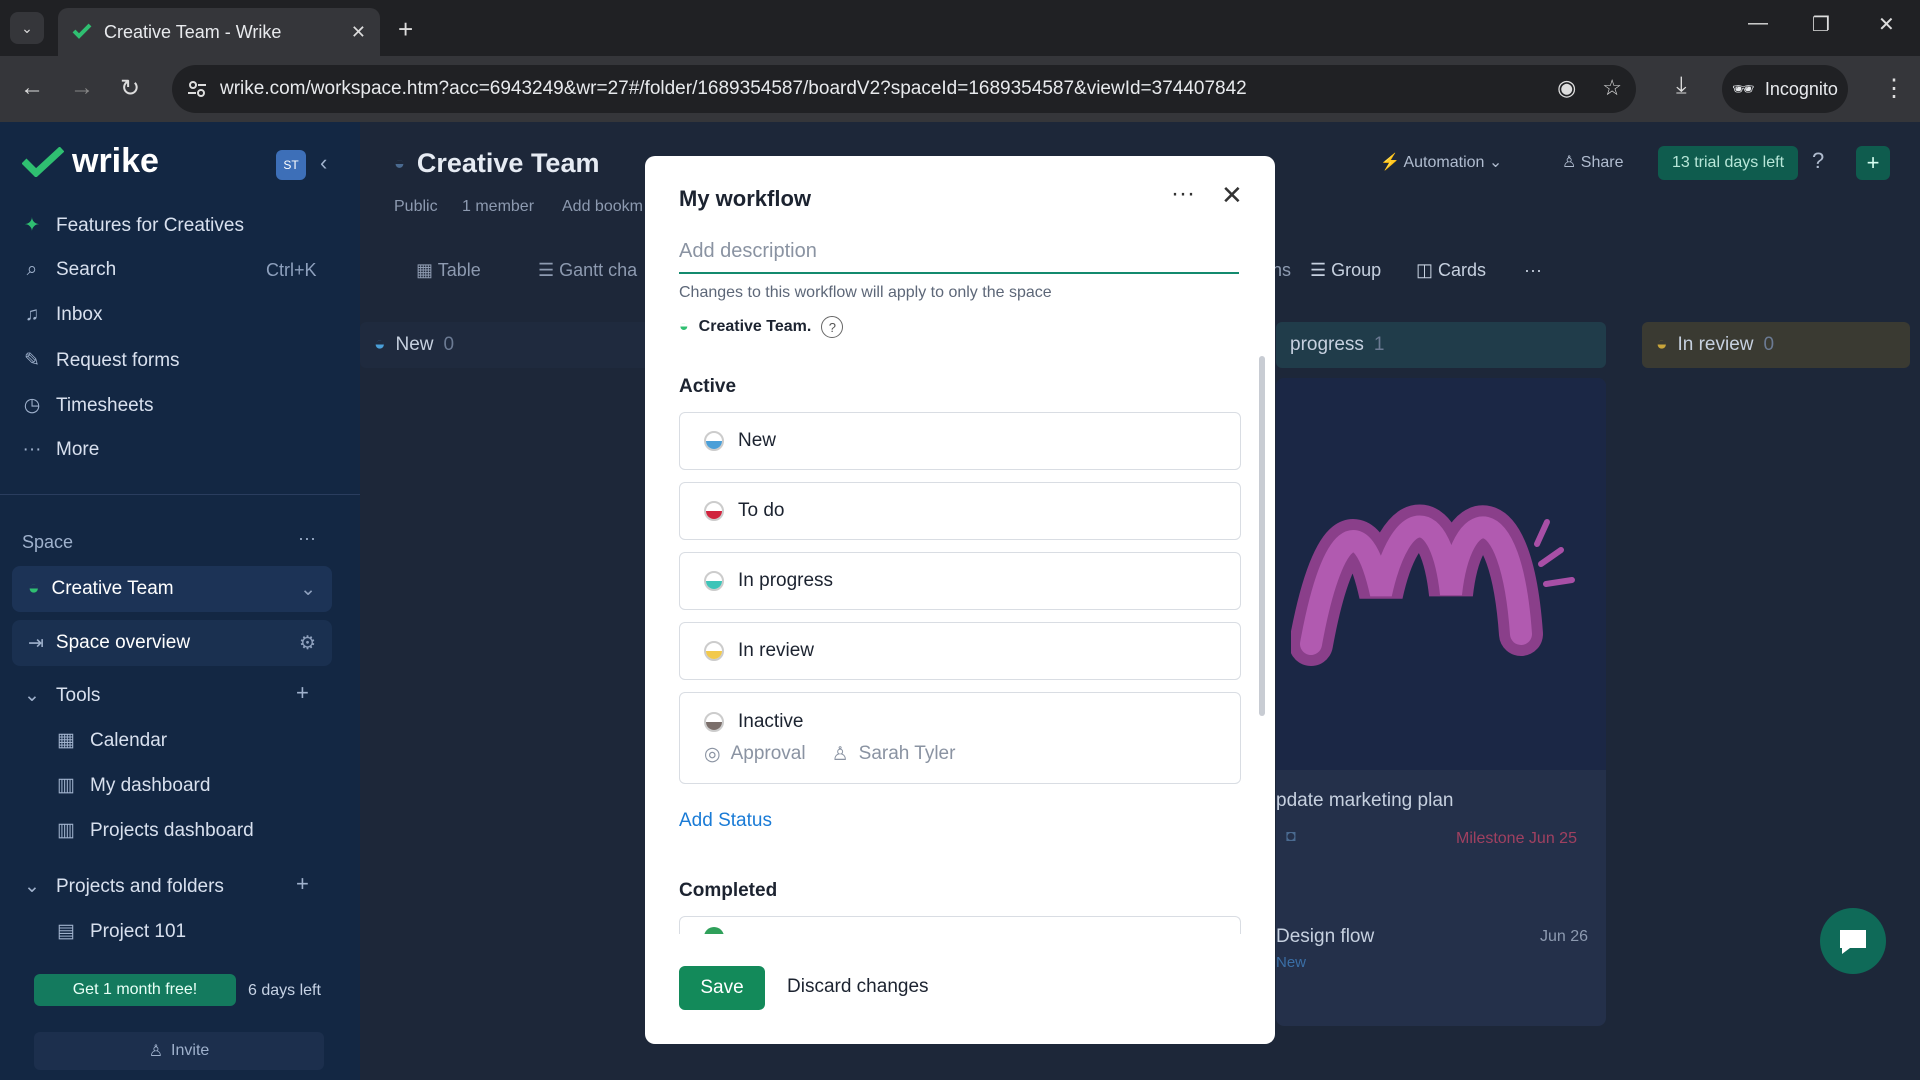  I want to click on space-icon: ◒, so click(34, 588).